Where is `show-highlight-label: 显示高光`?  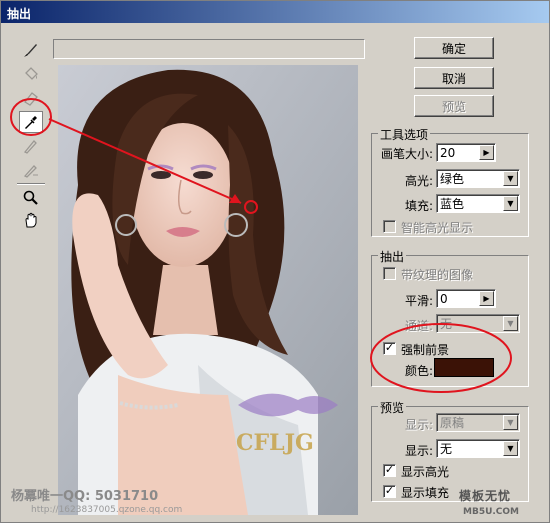
show-highlight-label: 显示高光 is located at coordinates (425, 472).